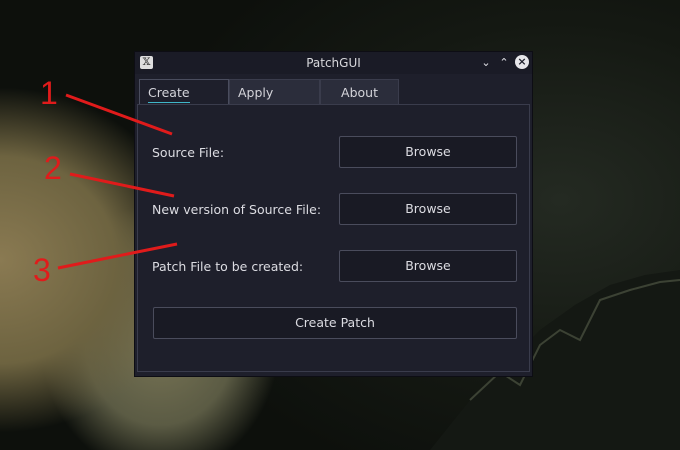 The height and width of the screenshot is (450, 680). I want to click on create-patch-button: Create Patch, so click(335, 323).